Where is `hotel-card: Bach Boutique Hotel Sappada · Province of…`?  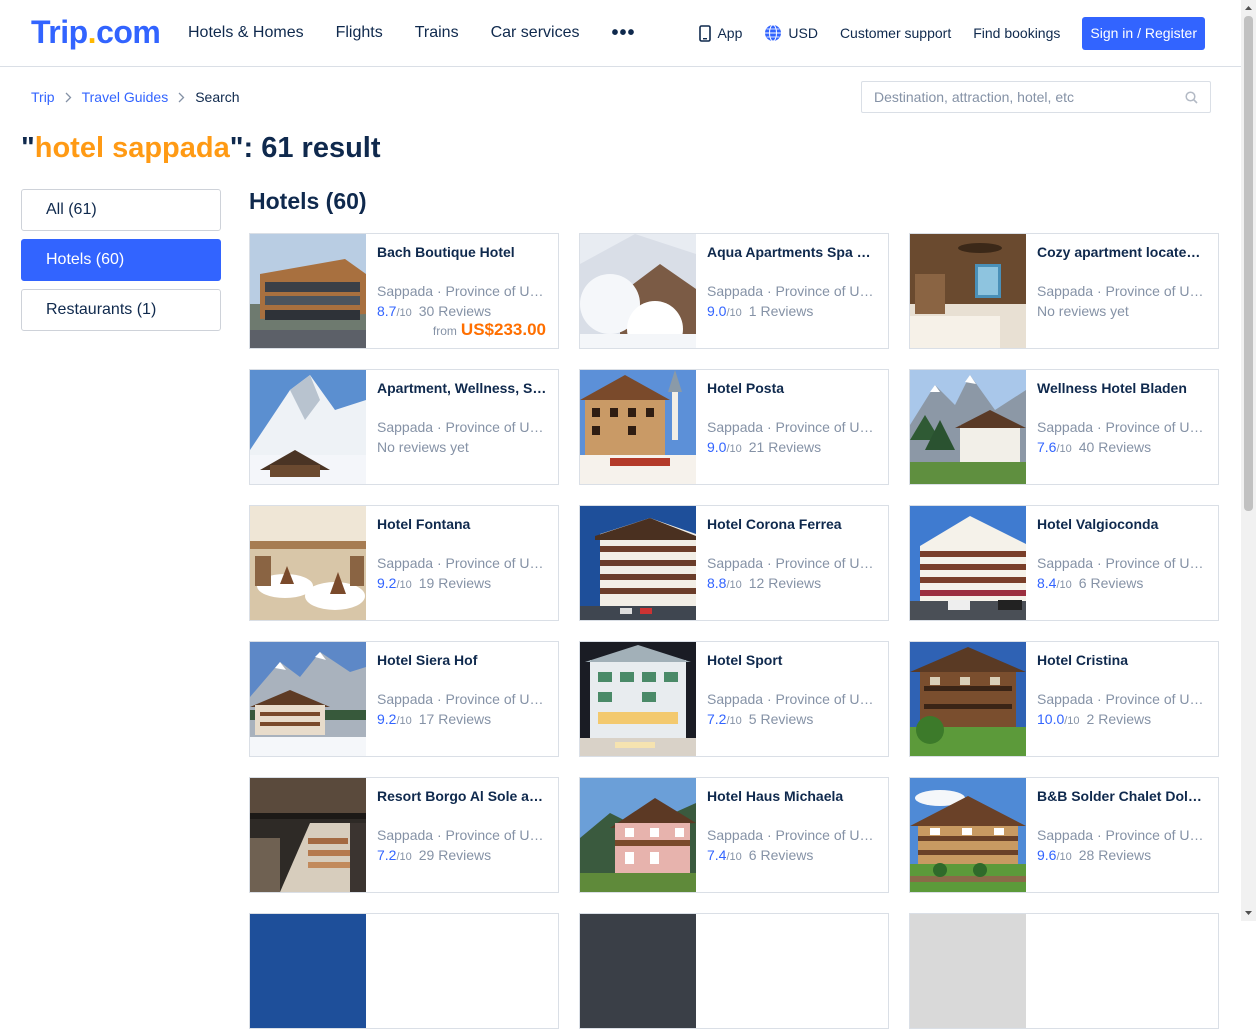
hotel-card: Bach Boutique Hotel Sappada · Province of… is located at coordinates (404, 291).